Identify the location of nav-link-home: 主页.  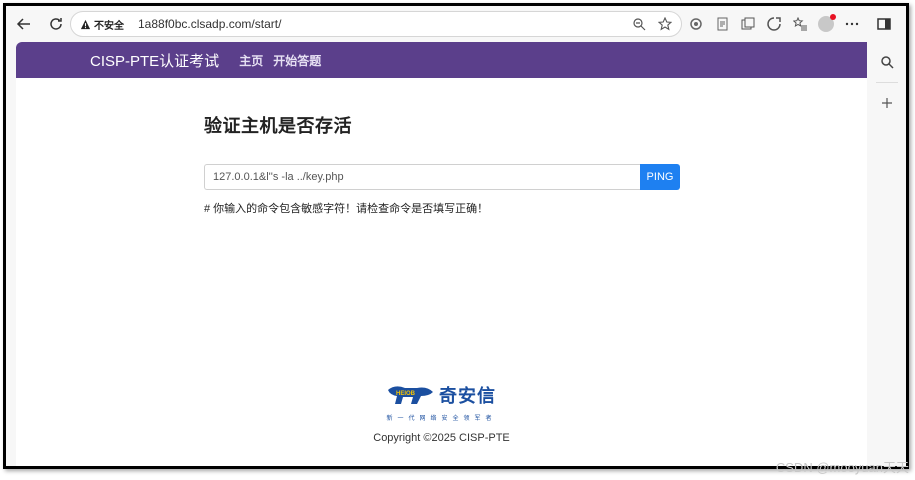
(251, 60).